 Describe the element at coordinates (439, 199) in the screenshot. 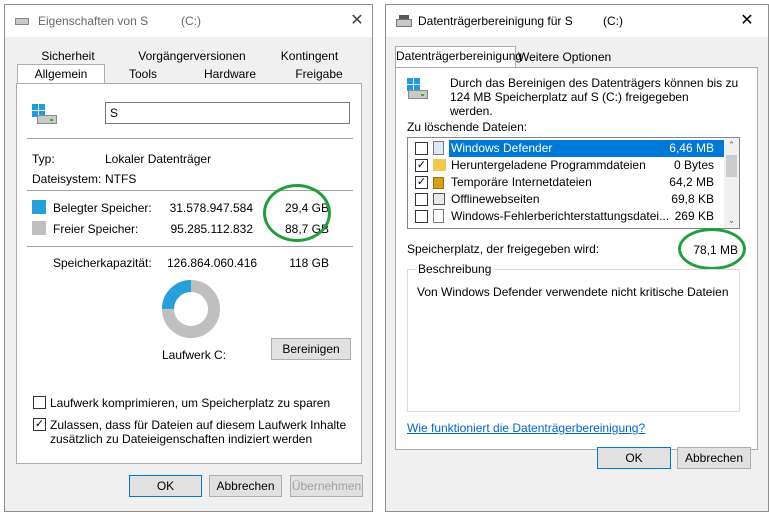

I see `offline-page-icon` at that location.